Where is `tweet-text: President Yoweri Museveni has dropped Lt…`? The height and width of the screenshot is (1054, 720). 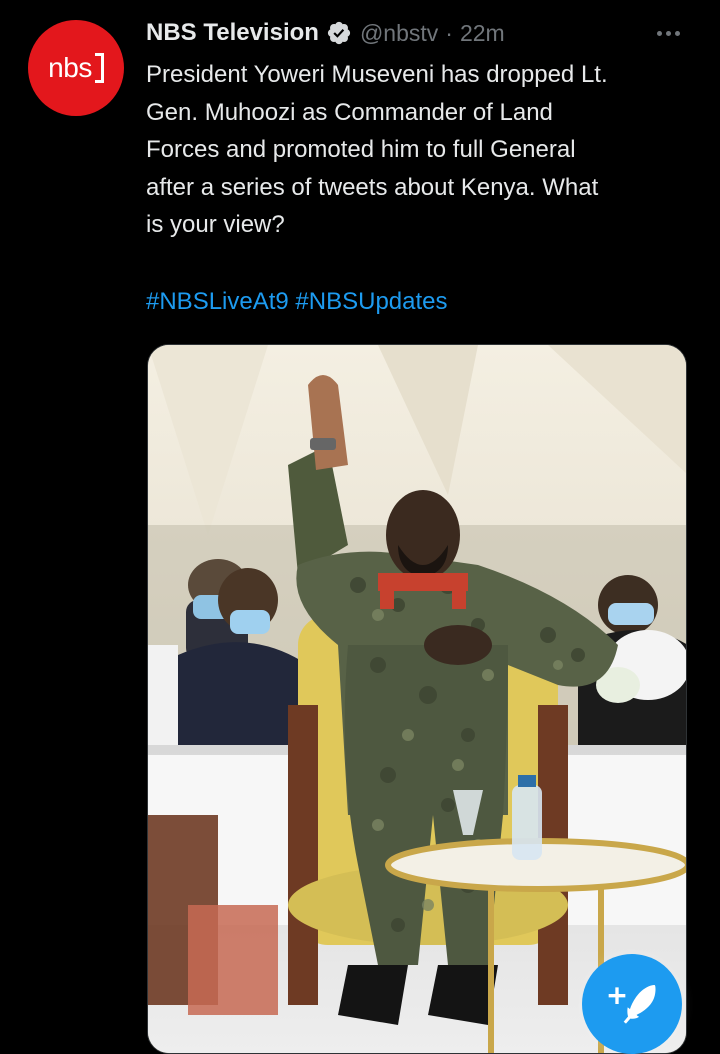
tweet-text: President Yoweri Museveni has dropped Lt… is located at coordinates (377, 149).